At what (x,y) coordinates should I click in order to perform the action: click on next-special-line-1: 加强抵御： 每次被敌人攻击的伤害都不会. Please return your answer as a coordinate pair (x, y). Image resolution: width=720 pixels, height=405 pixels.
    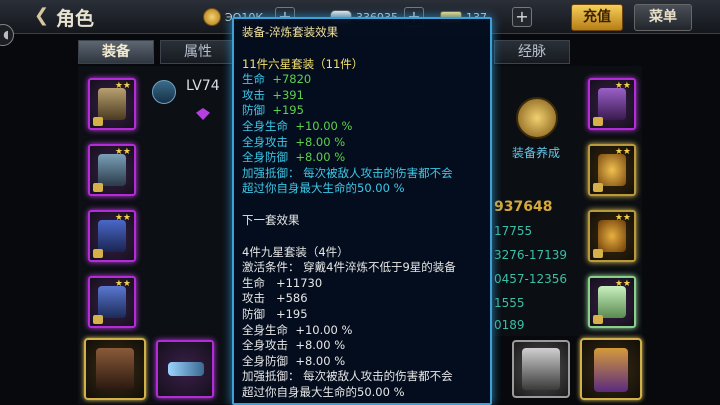
    Looking at the image, I should click on (347, 376).